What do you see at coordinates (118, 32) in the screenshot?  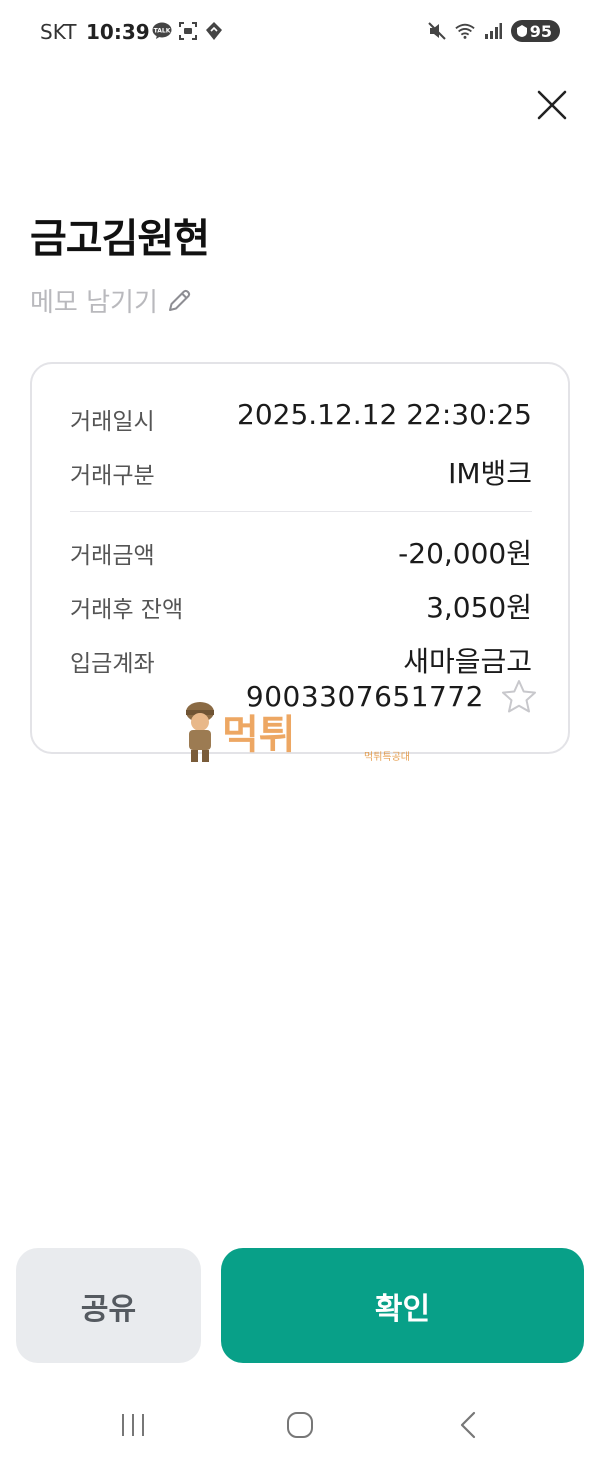 I see `clock: 10:39` at bounding box center [118, 32].